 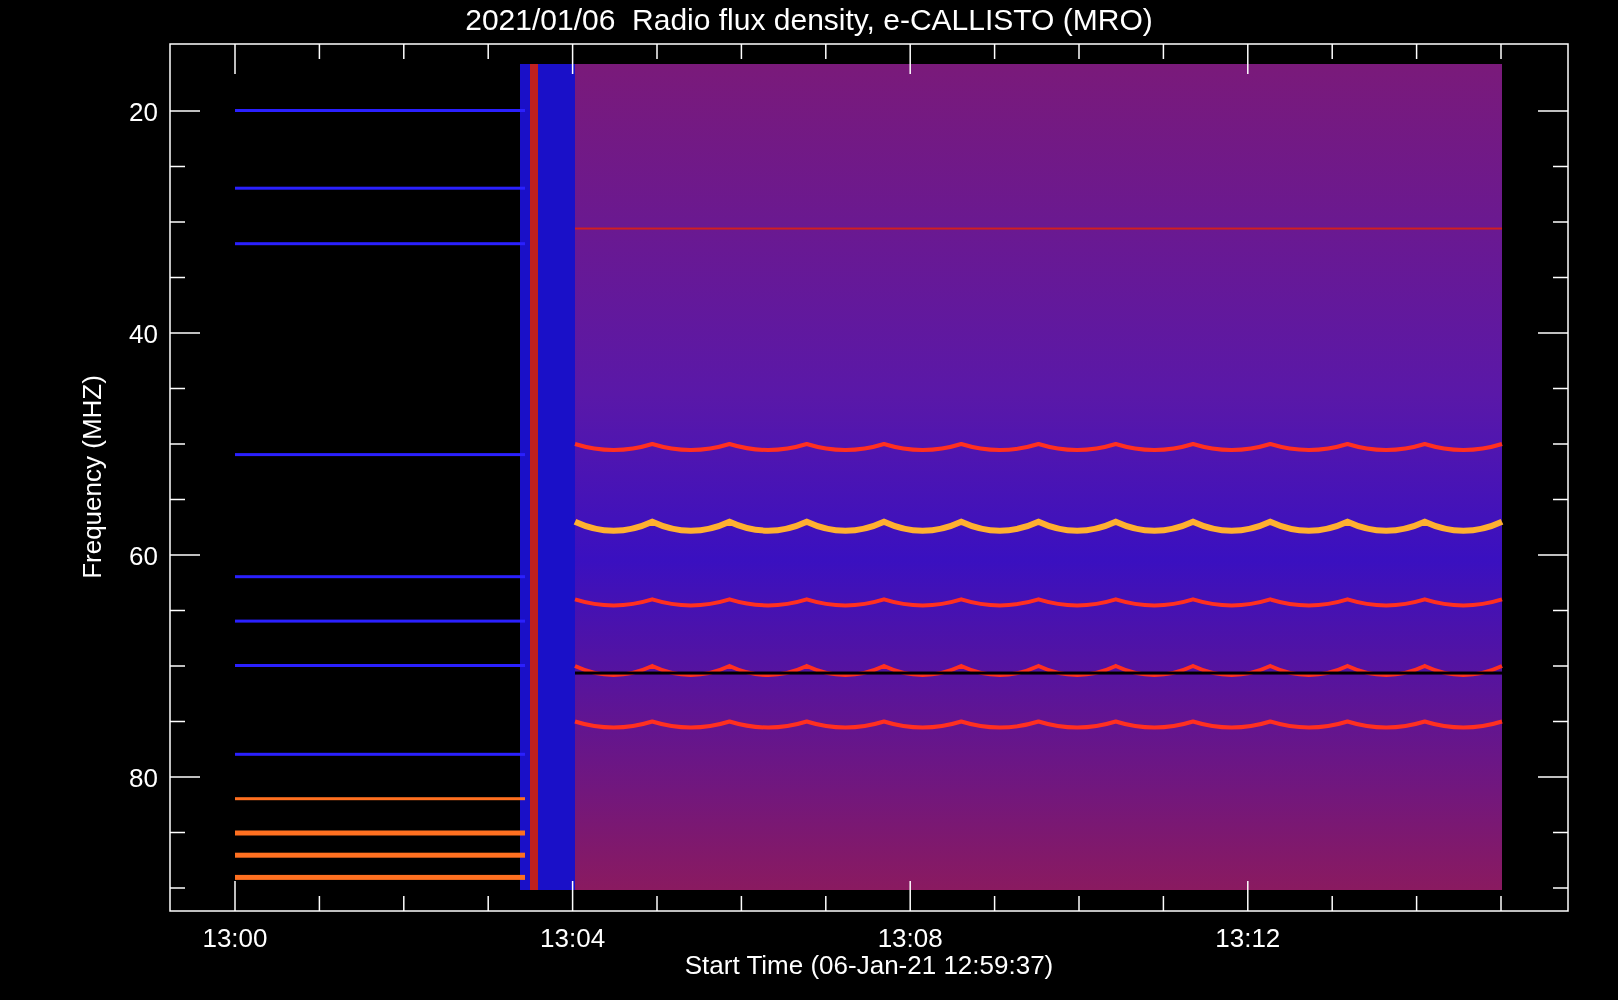 I want to click on x-axis-label: Start Time (06-Jan-21 12:59:37), so click(x=869, y=965).